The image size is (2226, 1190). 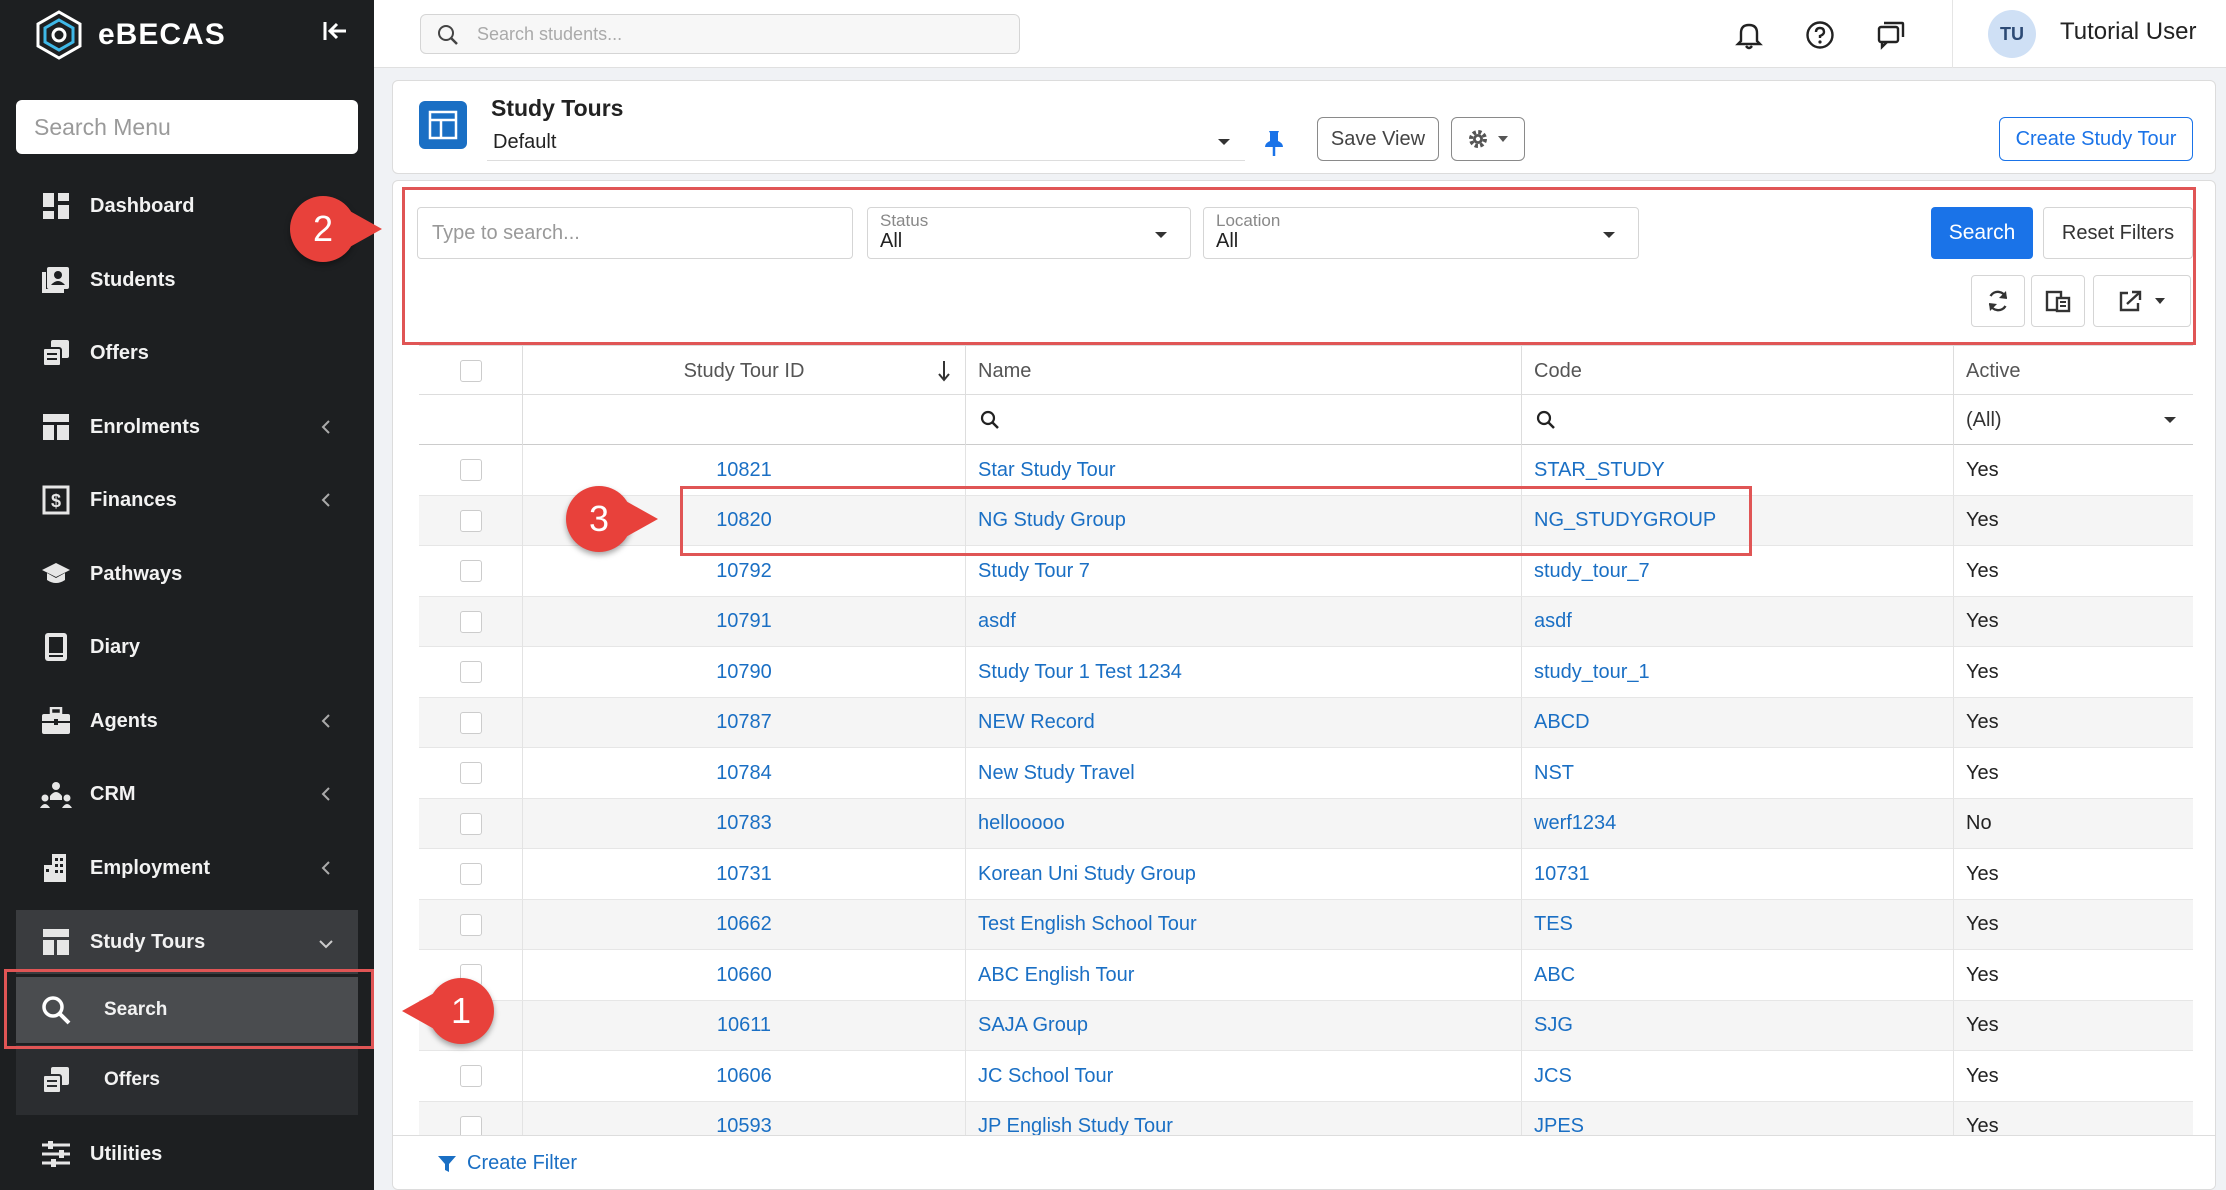 What do you see at coordinates (187, 427) in the screenshot?
I see `sidebar-item-enrolments: Enrolments` at bounding box center [187, 427].